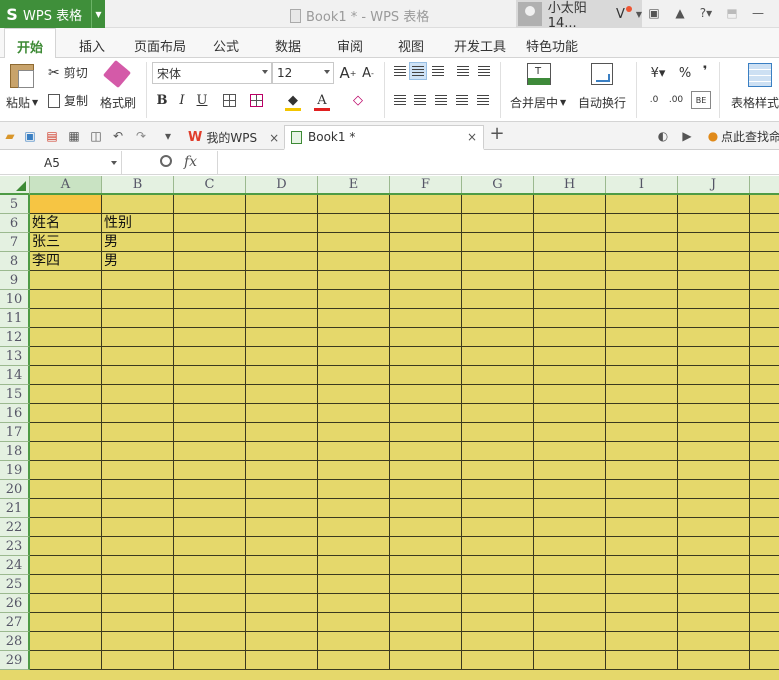 The height and width of the screenshot is (680, 779). I want to click on gift-icon: ▣, so click(654, 13).